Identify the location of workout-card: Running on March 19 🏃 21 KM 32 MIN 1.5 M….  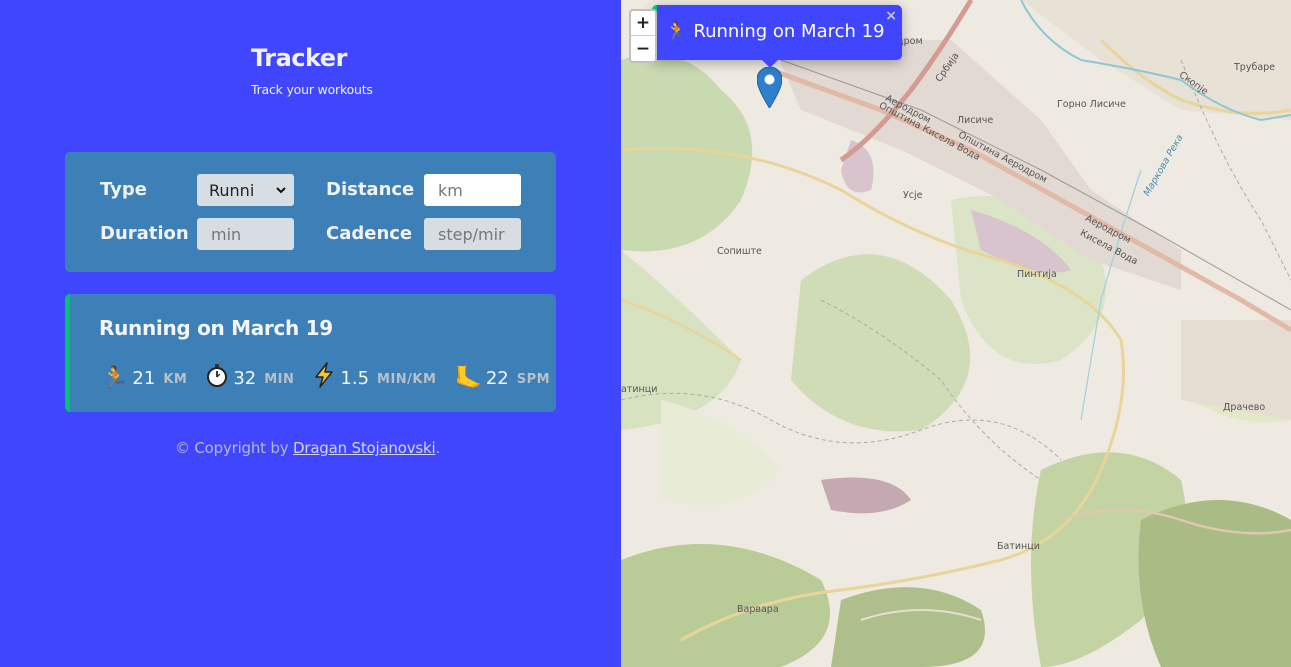
(310, 353).